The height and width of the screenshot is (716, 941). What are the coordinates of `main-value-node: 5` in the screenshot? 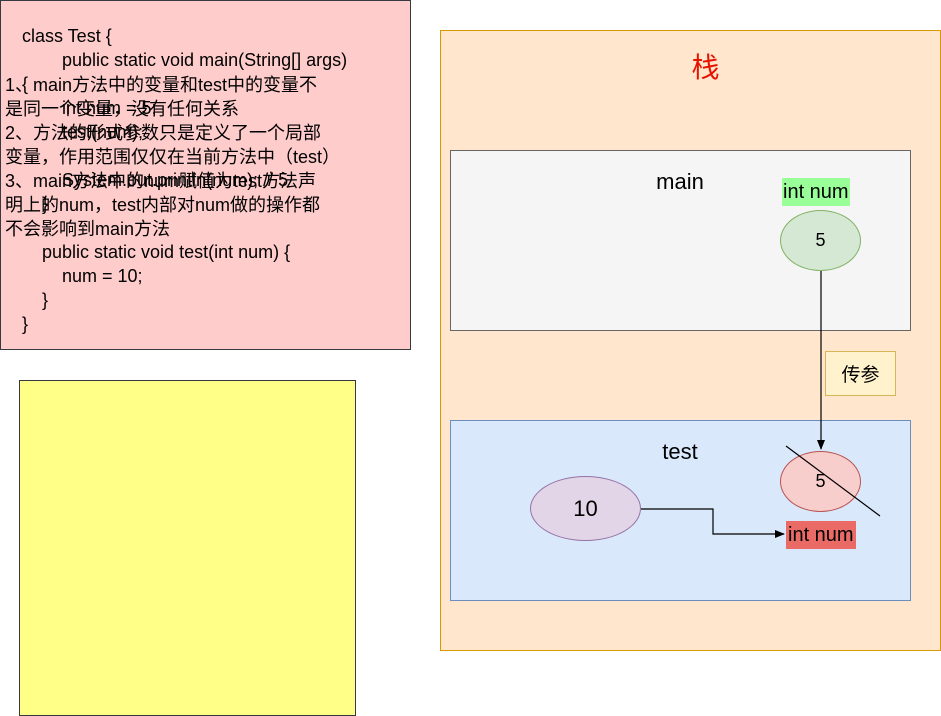 It's located at (820, 240).